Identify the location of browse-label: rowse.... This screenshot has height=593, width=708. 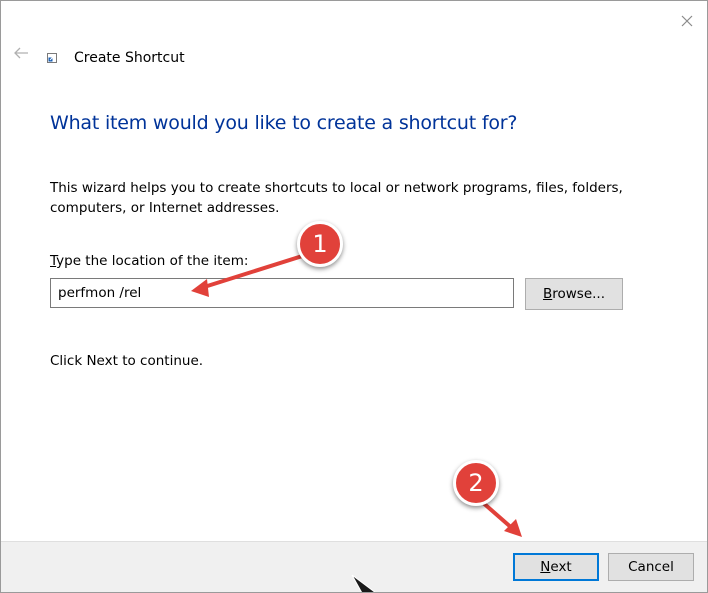
(579, 294).